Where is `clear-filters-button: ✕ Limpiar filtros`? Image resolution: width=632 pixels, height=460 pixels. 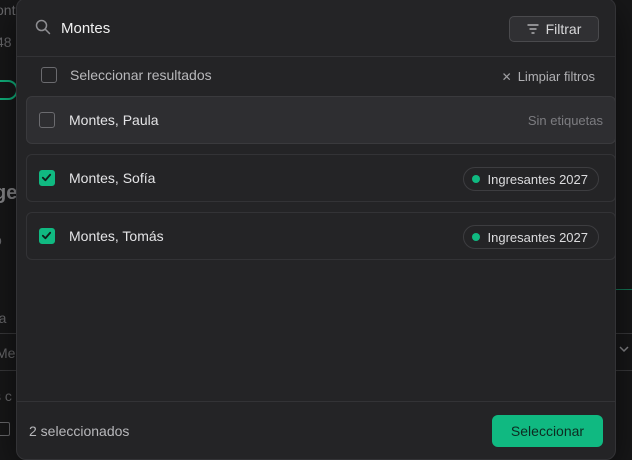 clear-filters-button: ✕ Limpiar filtros is located at coordinates (548, 76).